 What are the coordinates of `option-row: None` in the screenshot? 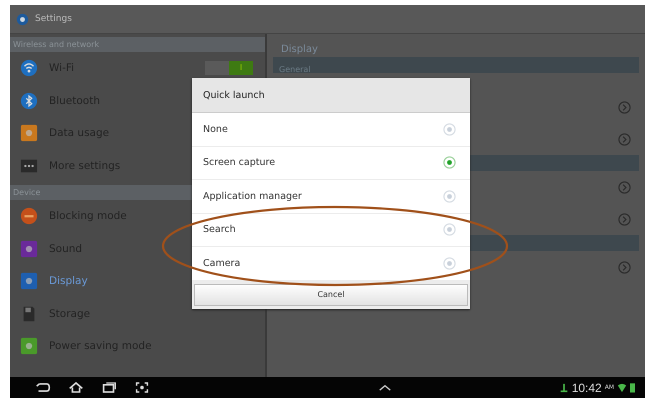 It's located at (331, 129).